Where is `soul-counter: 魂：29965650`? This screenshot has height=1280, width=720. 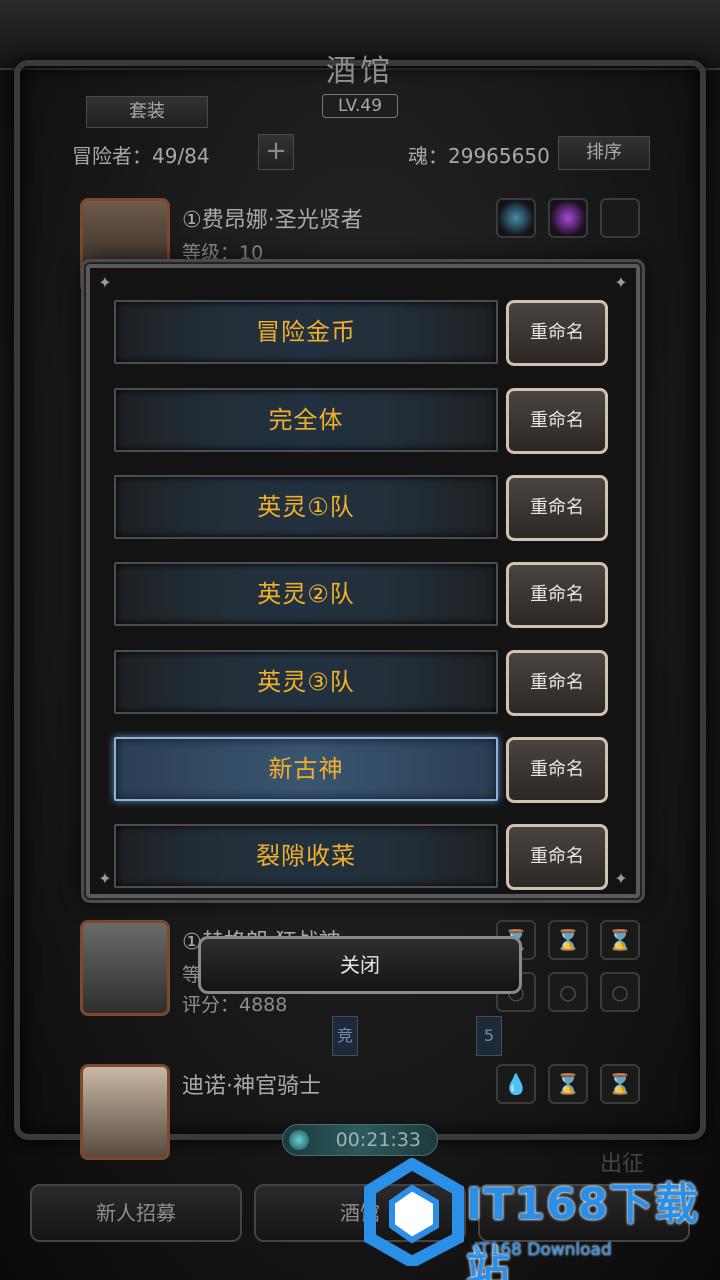 soul-counter: 魂：29965650 is located at coordinates (479, 156).